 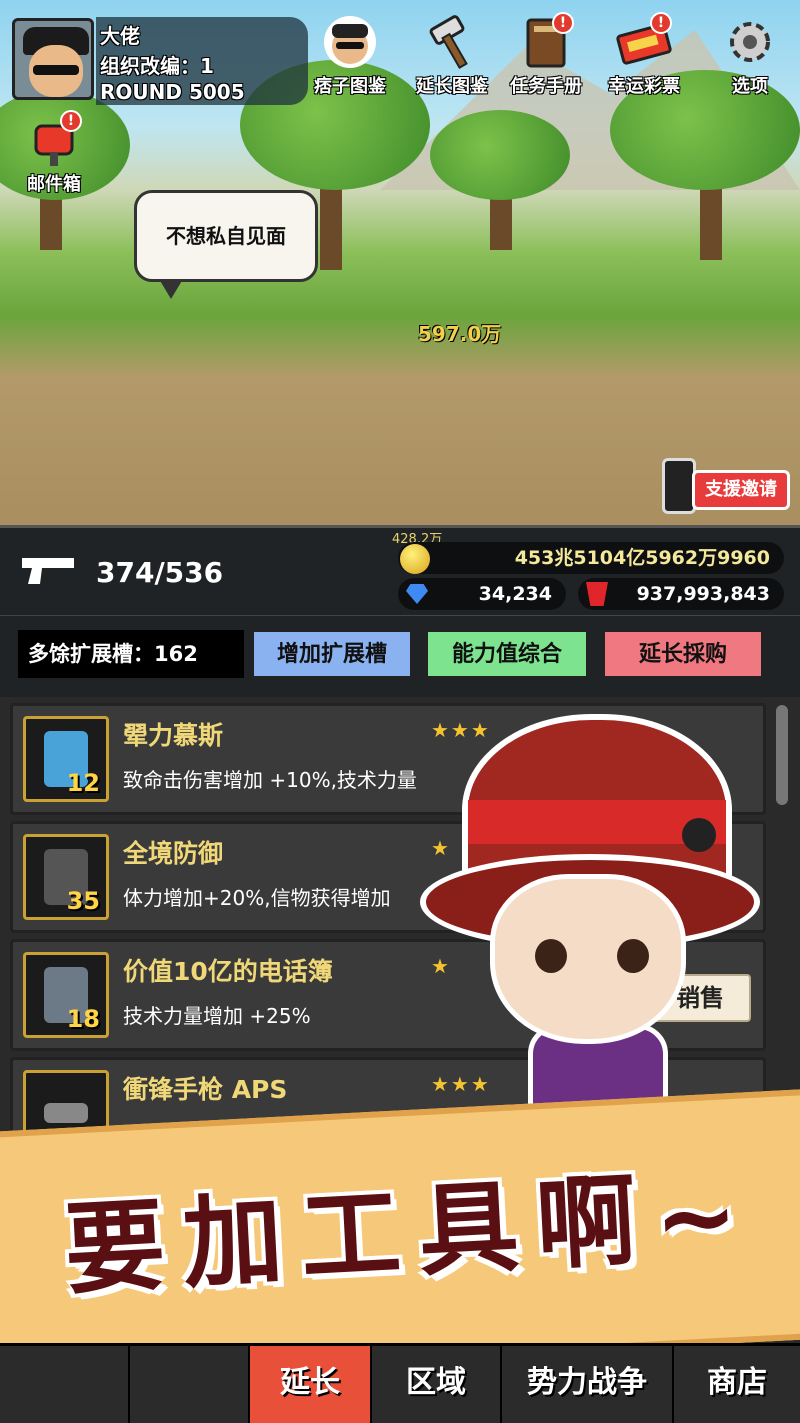 I want to click on tree-canopy, so click(x=500, y=155).